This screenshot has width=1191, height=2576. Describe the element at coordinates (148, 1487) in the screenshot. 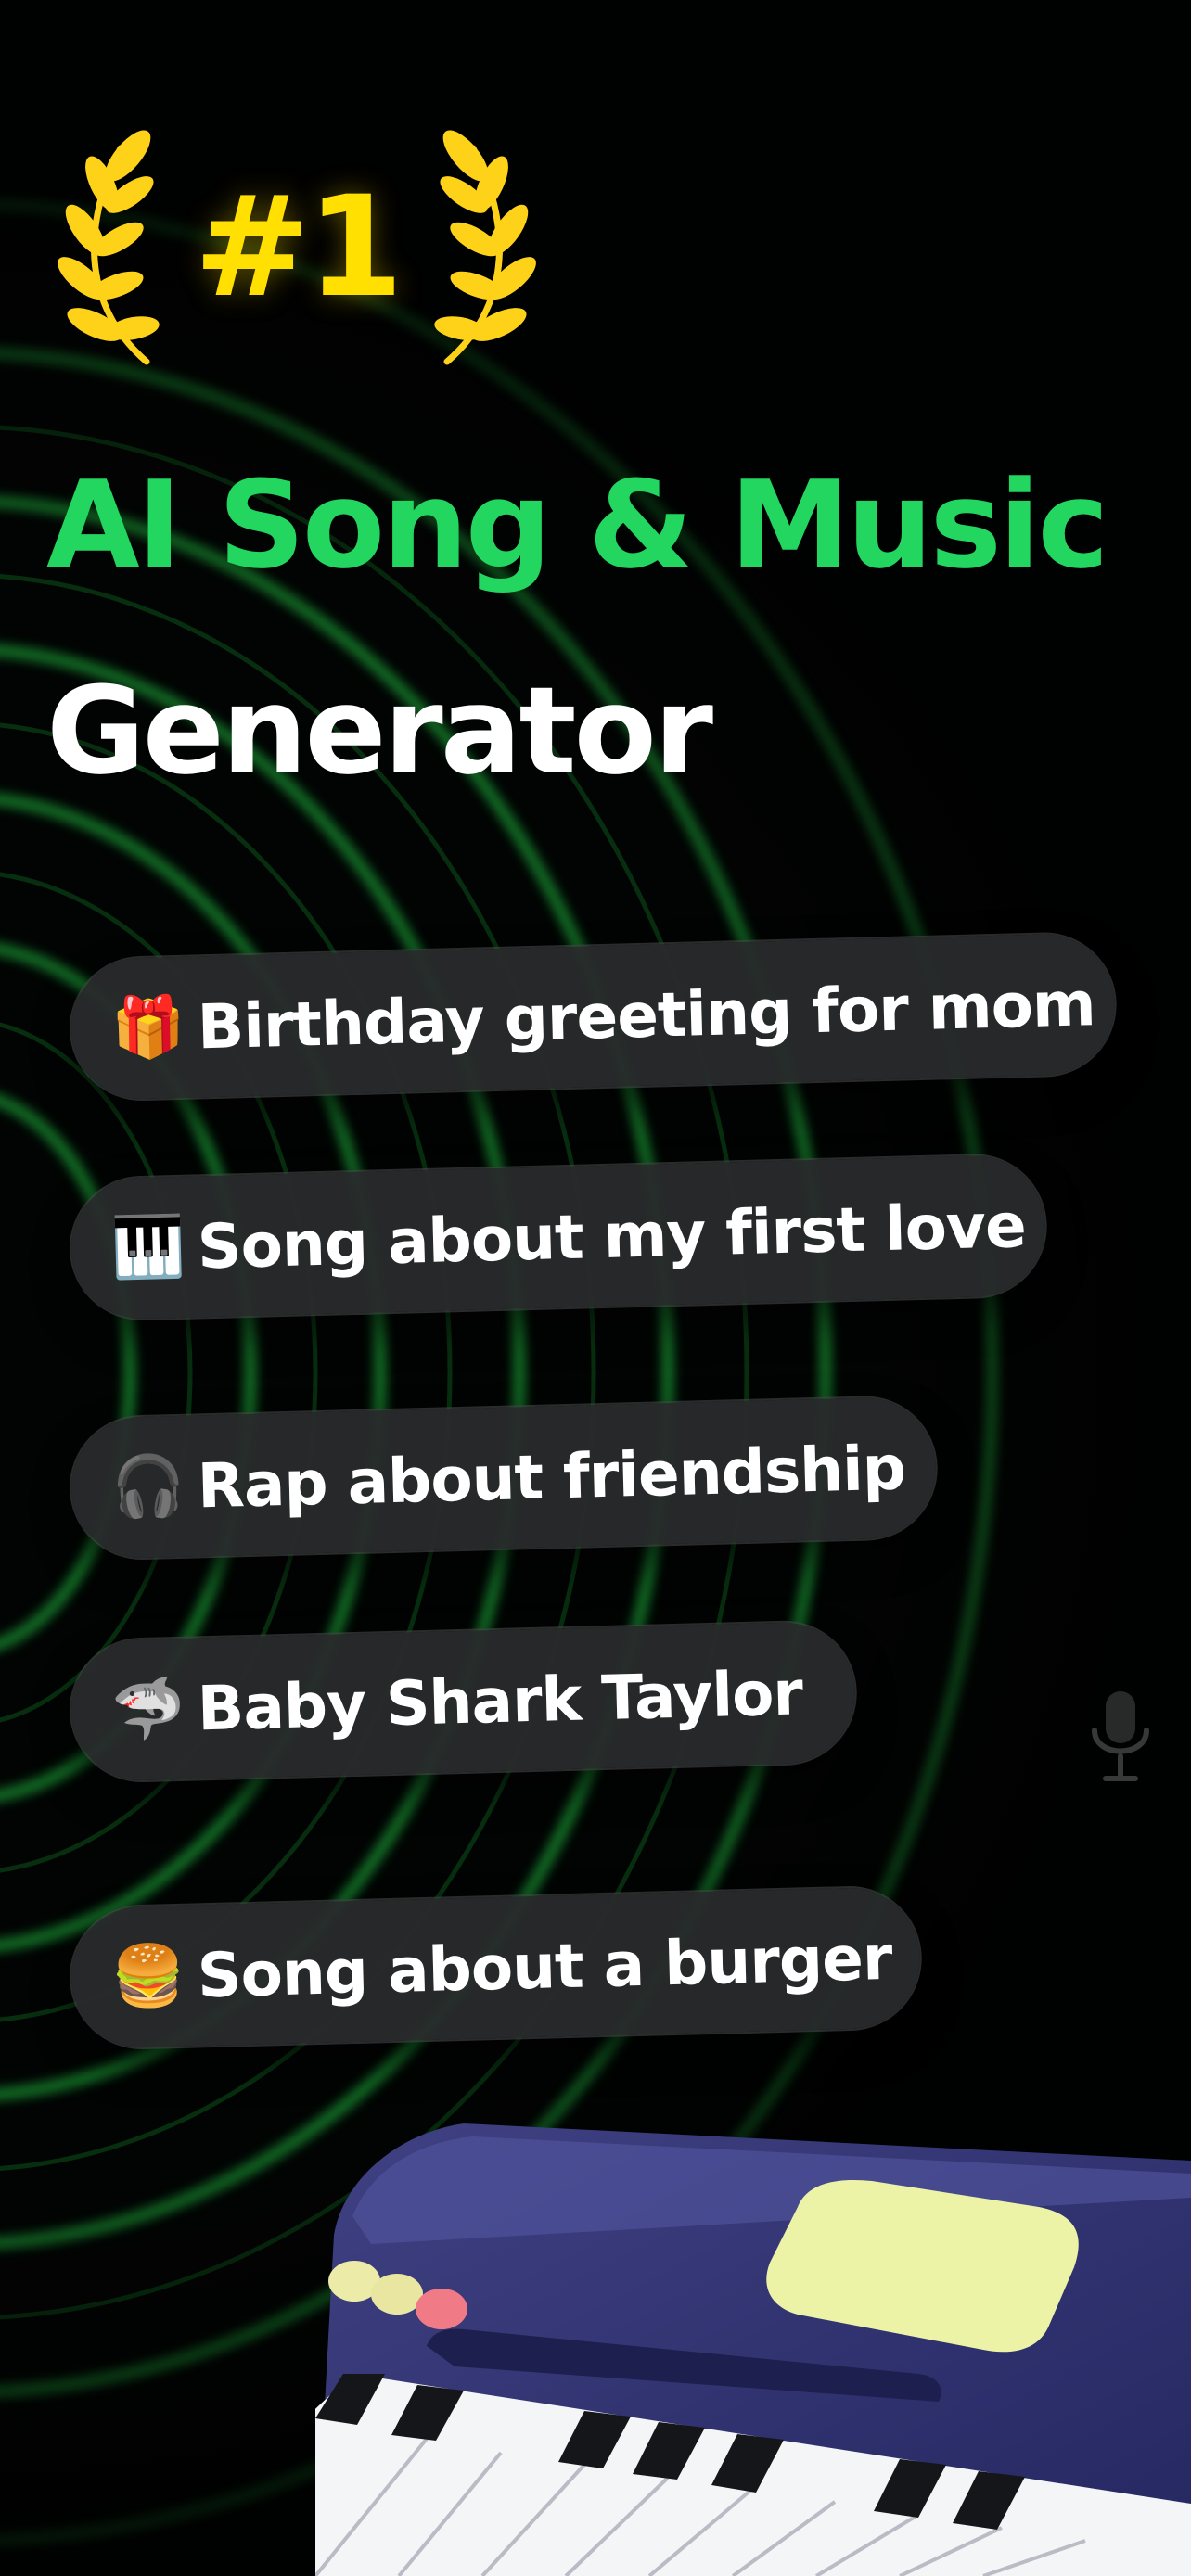

I see `headphones-icon: 🎧` at that location.